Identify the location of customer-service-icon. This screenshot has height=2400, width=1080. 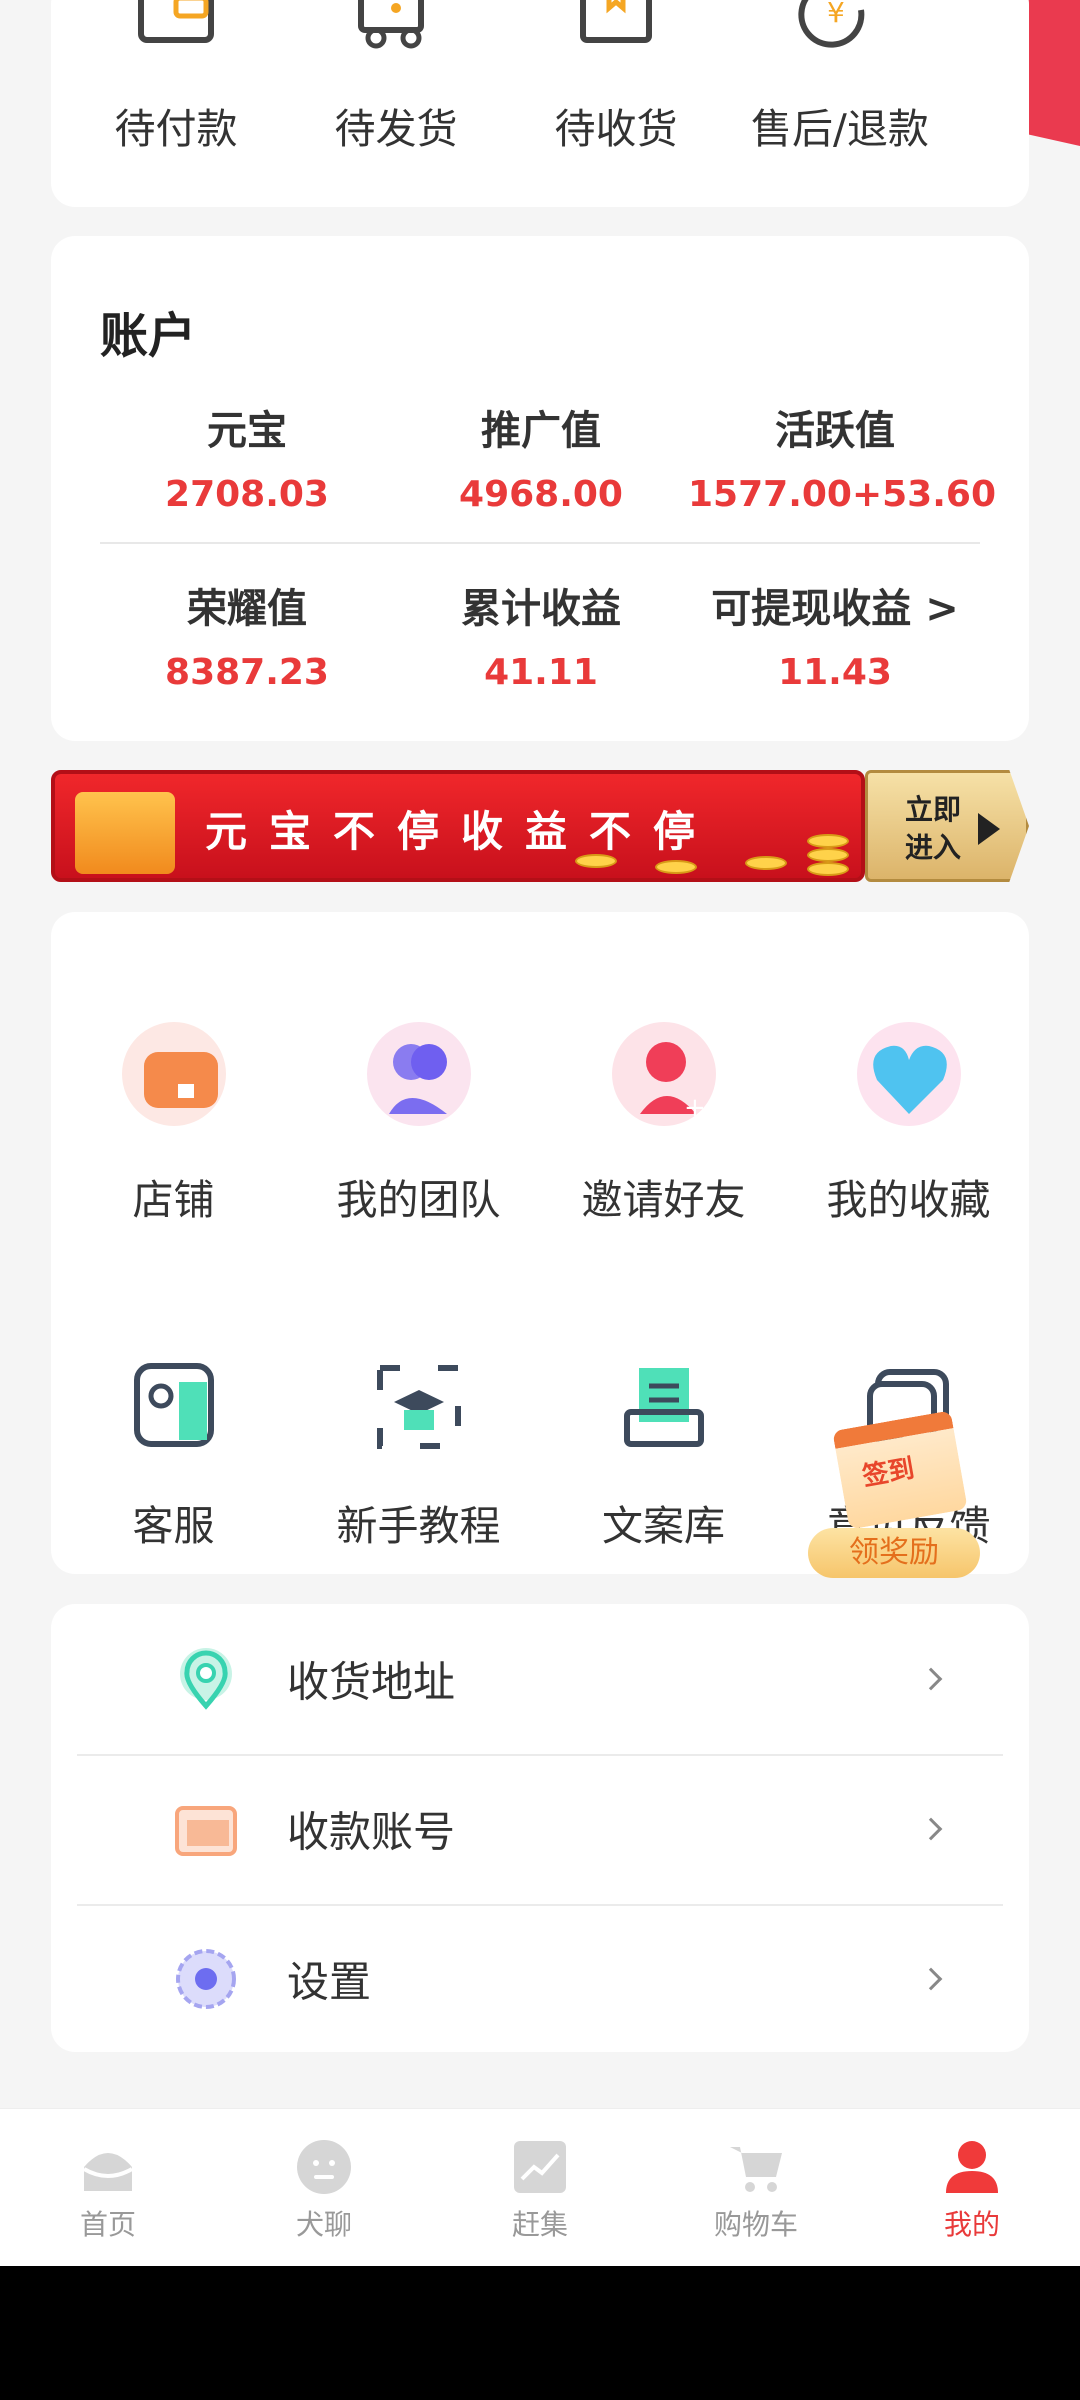
(174, 1407).